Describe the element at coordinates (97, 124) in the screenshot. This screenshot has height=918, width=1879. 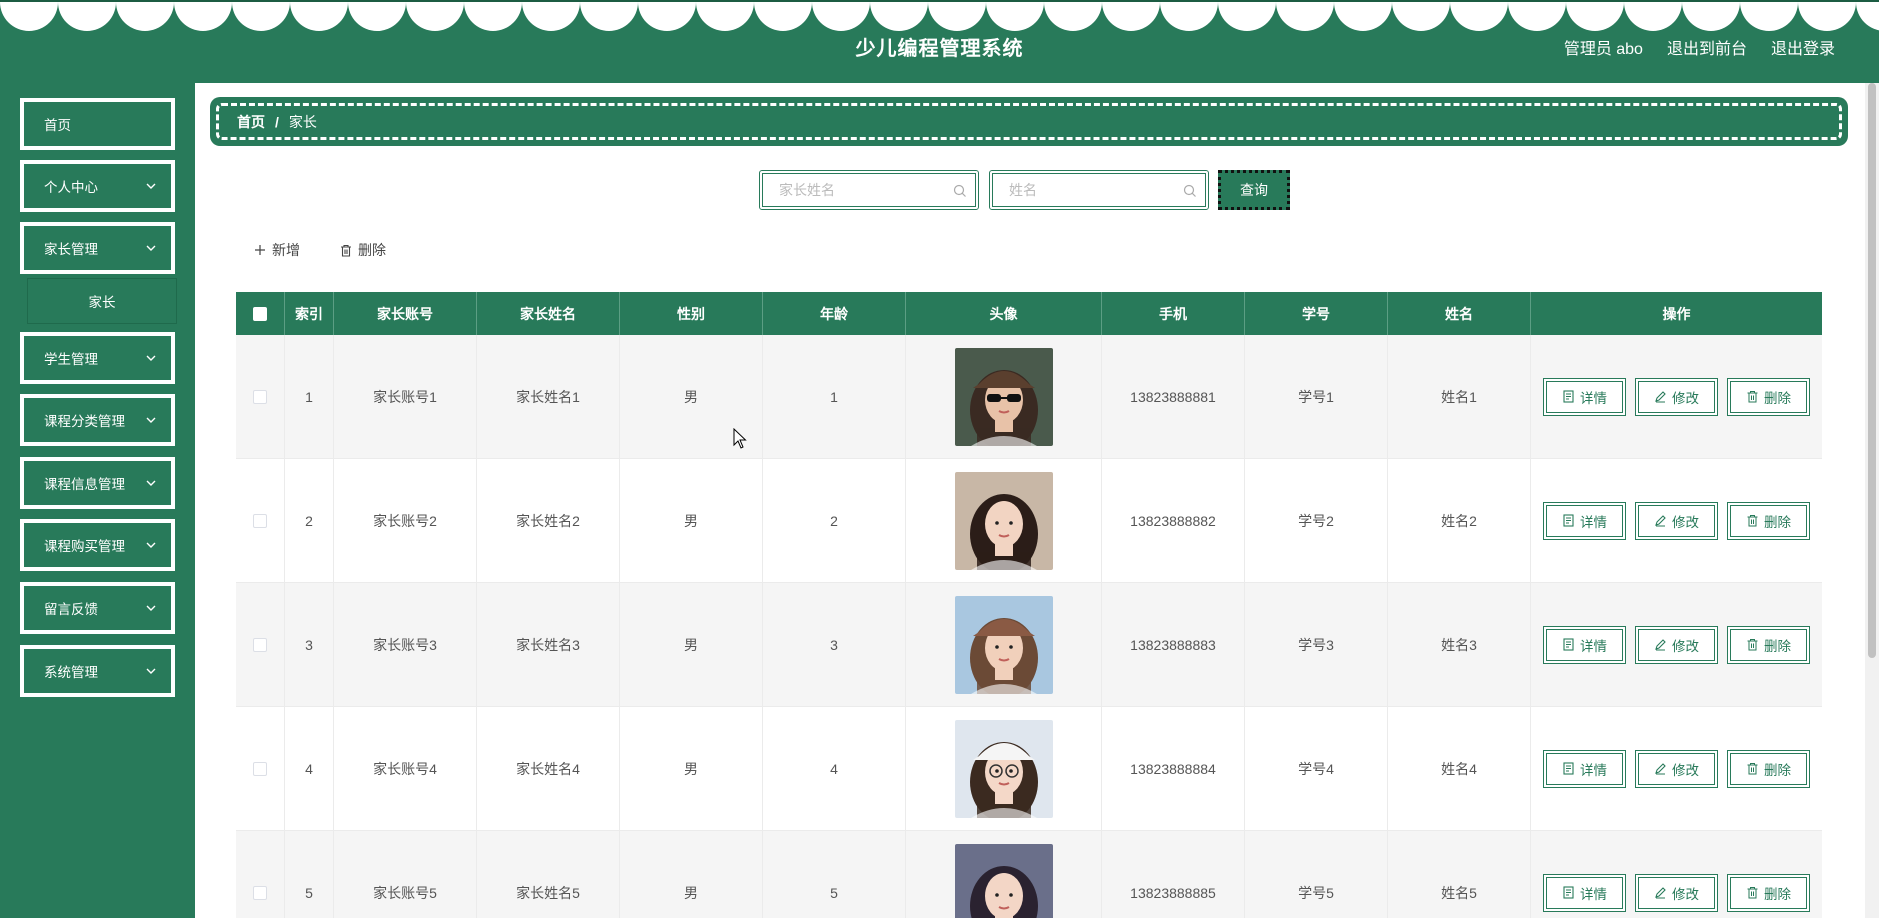
I see `sidebar-item-home: 首页` at that location.